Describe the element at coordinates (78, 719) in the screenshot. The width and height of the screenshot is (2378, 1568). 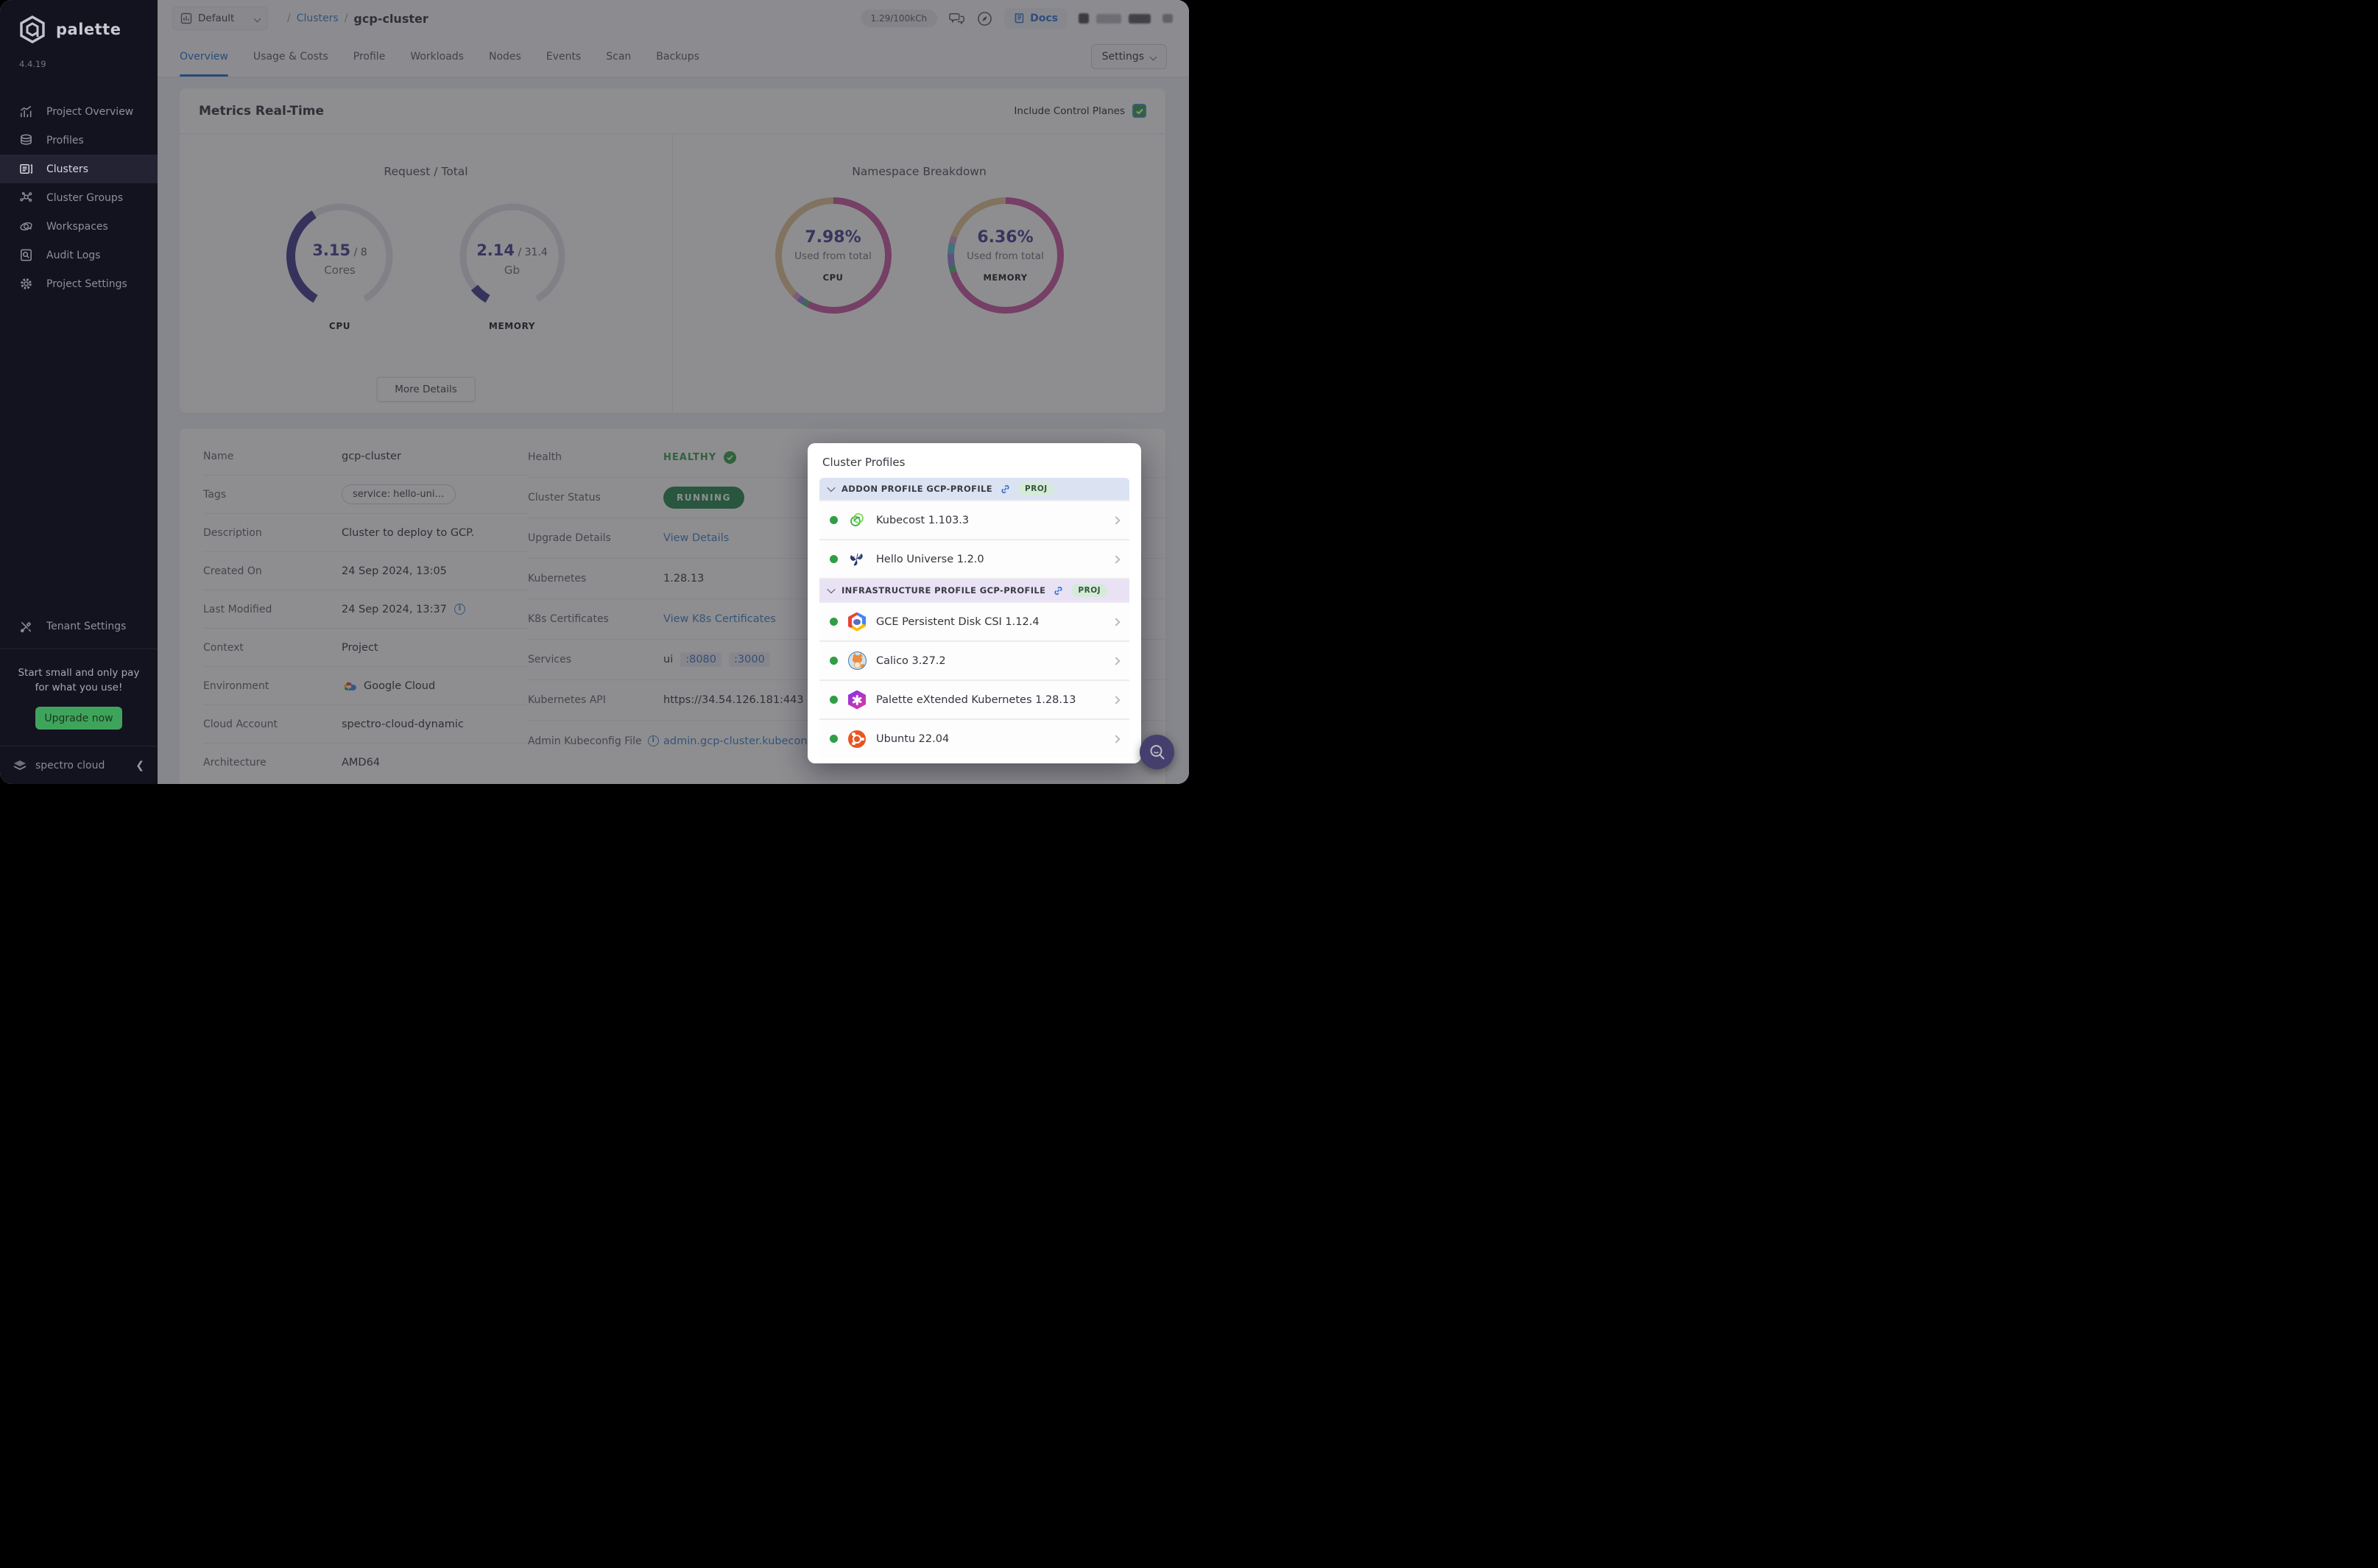
I see `upgrade-now-button: Upgrade now` at that location.